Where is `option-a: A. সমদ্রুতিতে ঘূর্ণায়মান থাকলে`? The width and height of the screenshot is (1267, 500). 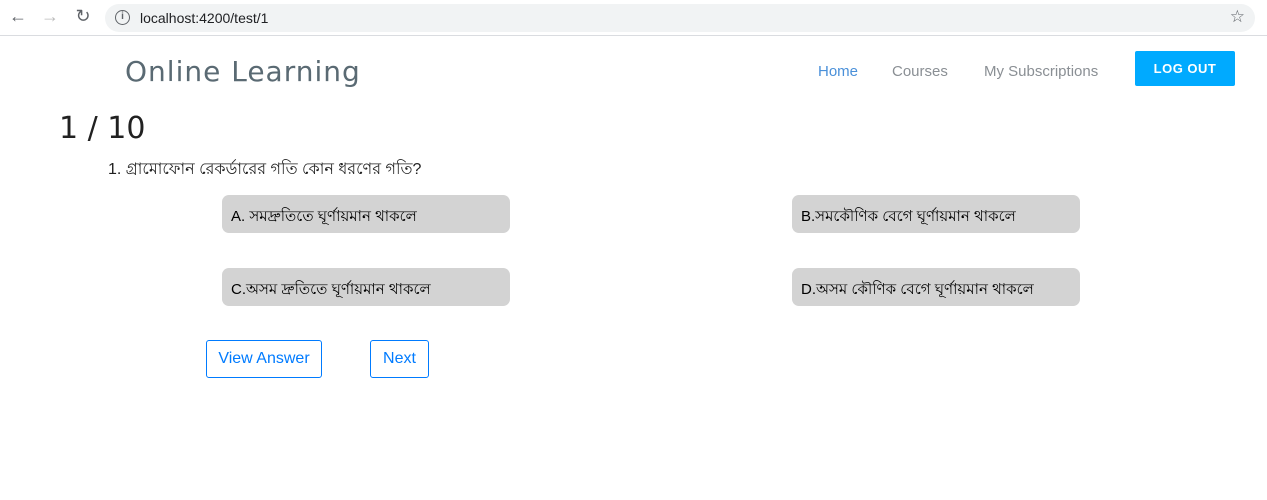 option-a: A. সমদ্রুতিতে ঘূর্ণায়মান থাকলে is located at coordinates (366, 214).